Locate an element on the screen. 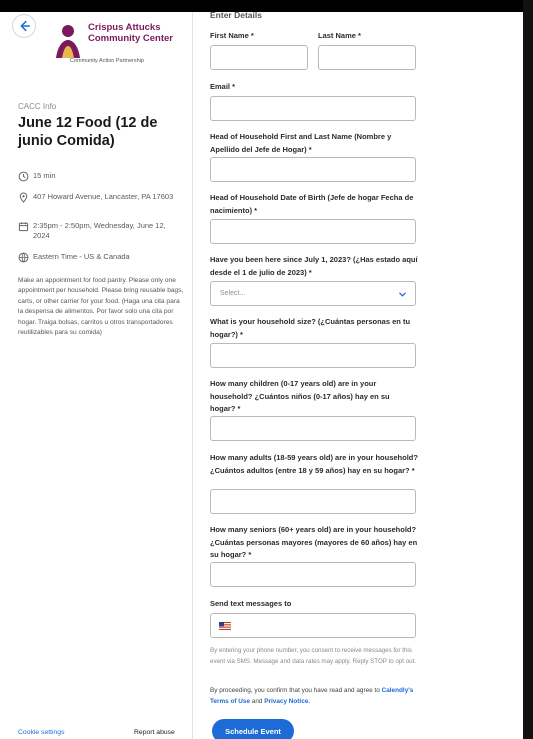 The height and width of the screenshot is (739, 533). logo-tagline: Community Action Partnership is located at coordinates (107, 61).